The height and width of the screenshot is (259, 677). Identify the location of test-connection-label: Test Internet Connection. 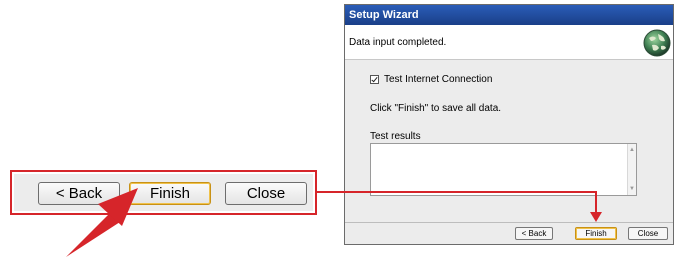
(438, 79).